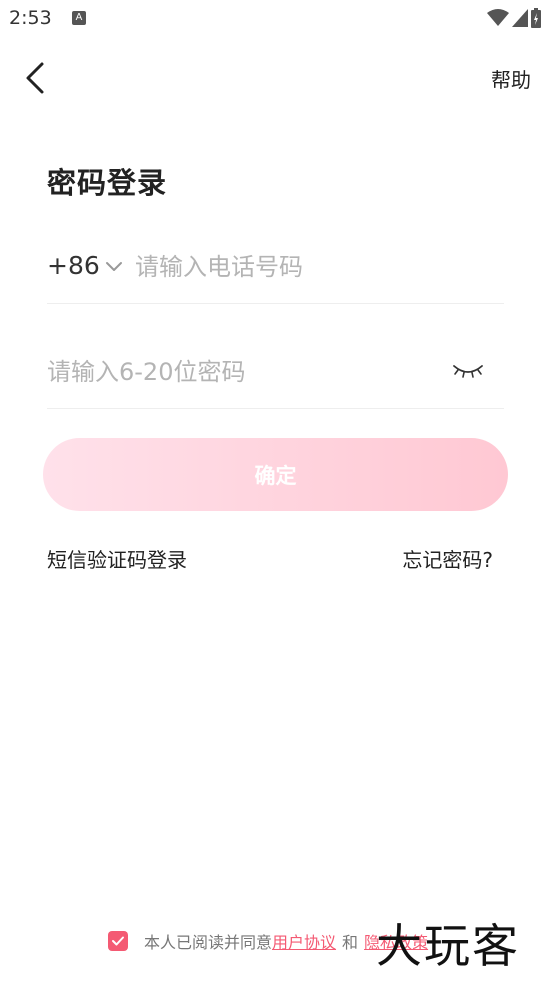  I want to click on agreement-checkbox, so click(118, 941).